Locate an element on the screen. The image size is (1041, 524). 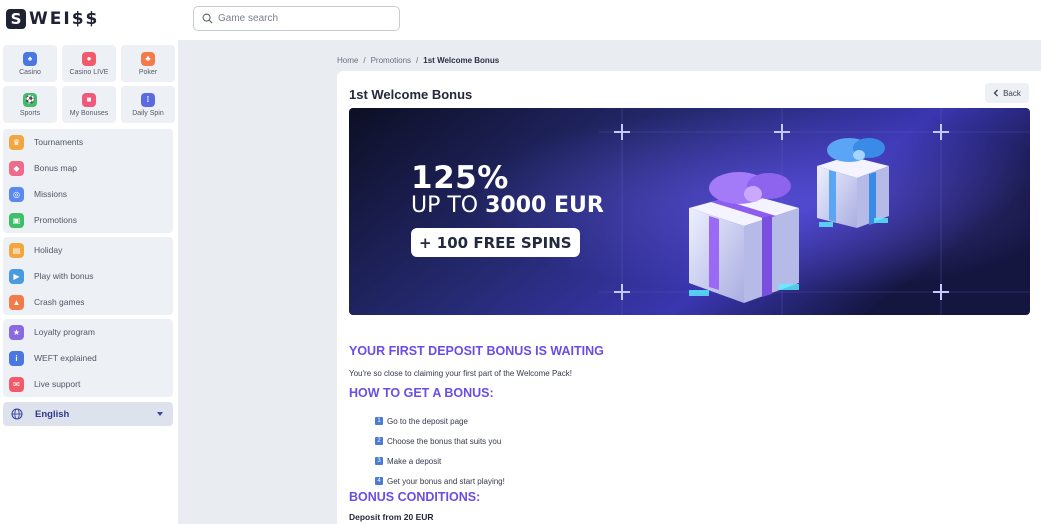
sidebar-item-play-with-bonus: ▶ Play with bonus is located at coordinates (88, 276).